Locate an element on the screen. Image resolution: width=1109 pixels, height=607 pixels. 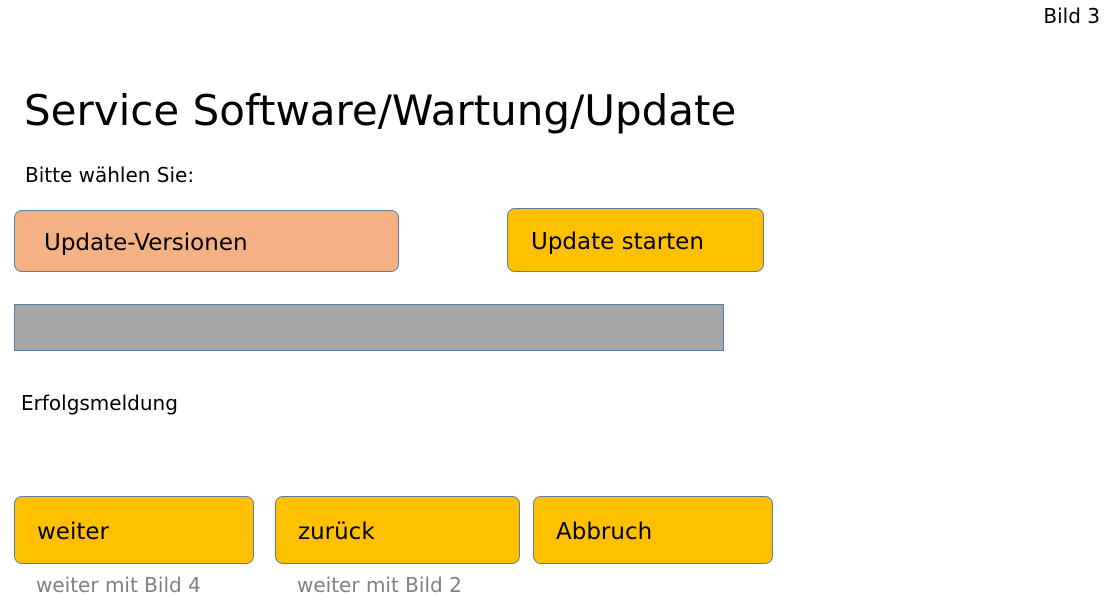
back-button-label: zurück is located at coordinates (336, 531).